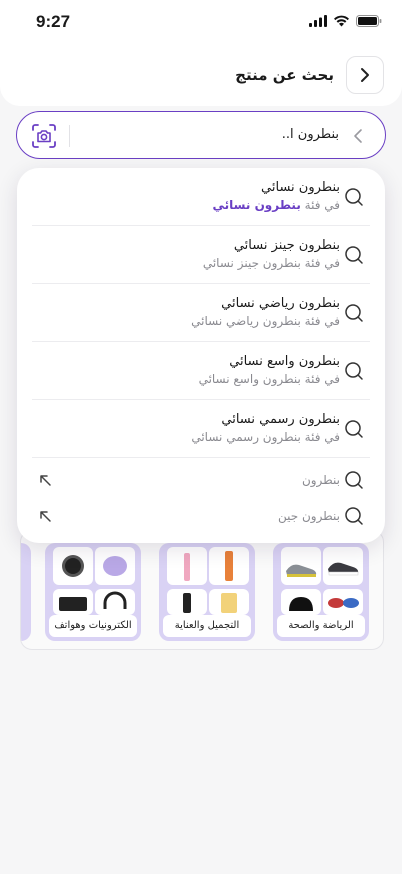  What do you see at coordinates (300, 187) in the screenshot?
I see `suggestion-title: بنطرون نسائي` at bounding box center [300, 187].